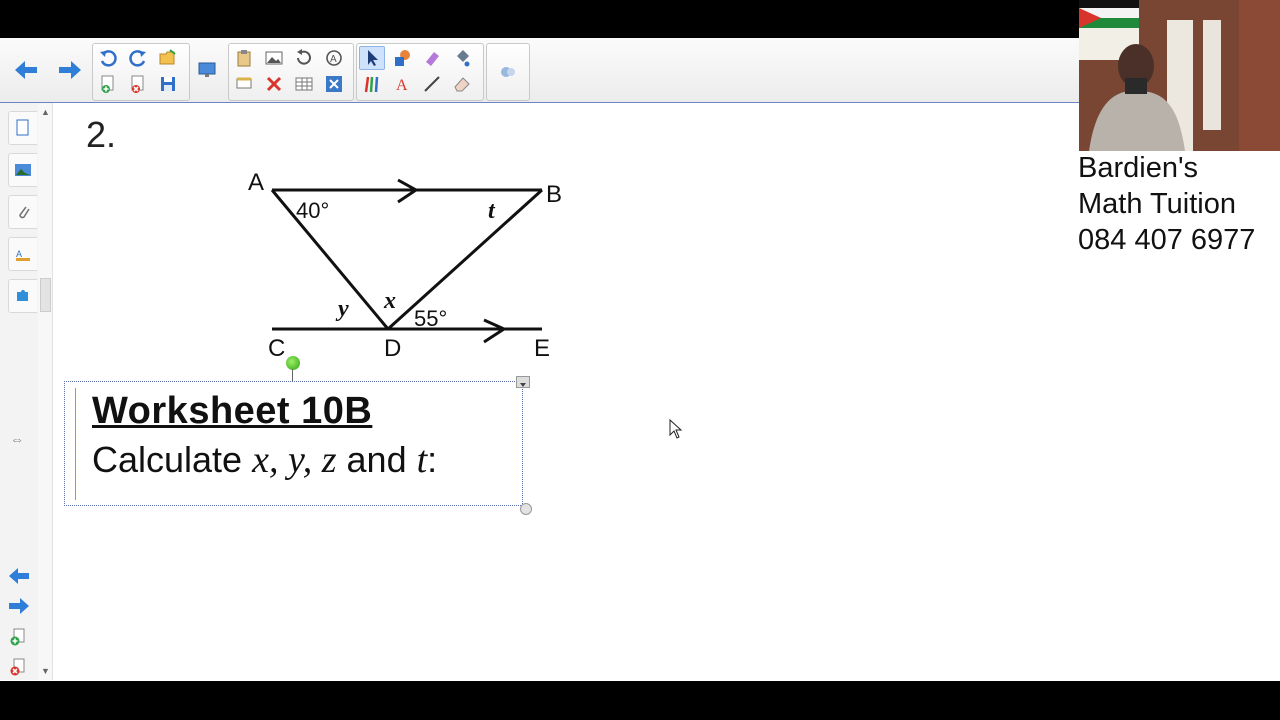 The image size is (1280, 720). I want to click on line-tool-button, so click(432, 84).